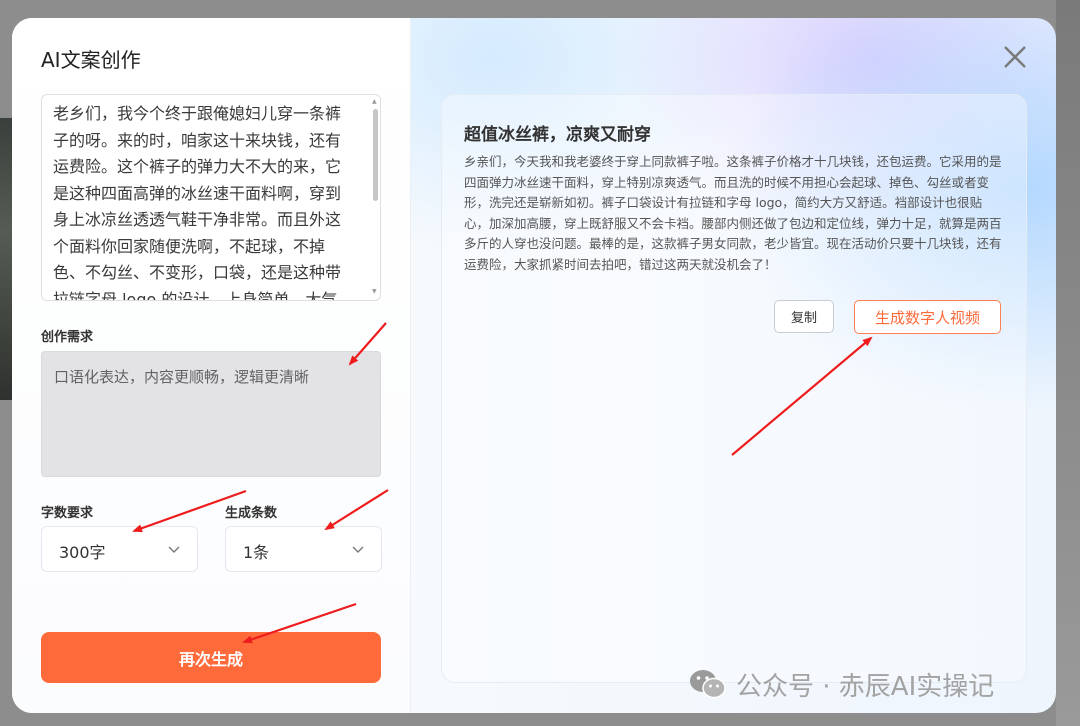 The height and width of the screenshot is (726, 1080). What do you see at coordinates (211, 657) in the screenshot?
I see `regenerate-button: 再次生成` at bounding box center [211, 657].